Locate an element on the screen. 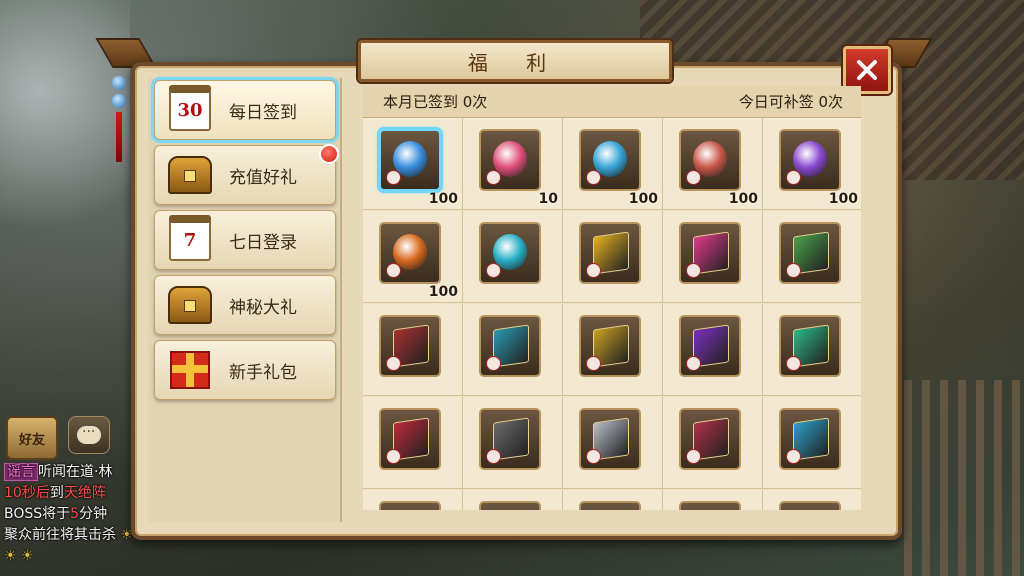 The height and width of the screenshot is (576, 1024). reward-cell: 10 is located at coordinates (513, 164).